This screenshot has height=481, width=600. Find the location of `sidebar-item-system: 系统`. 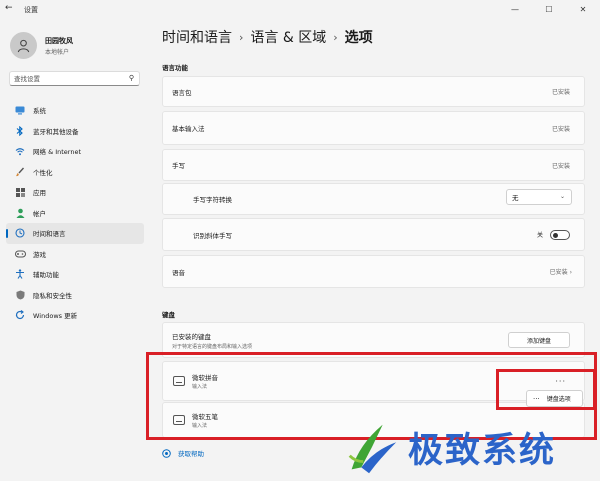

sidebar-item-system: 系统 is located at coordinates (75, 110).